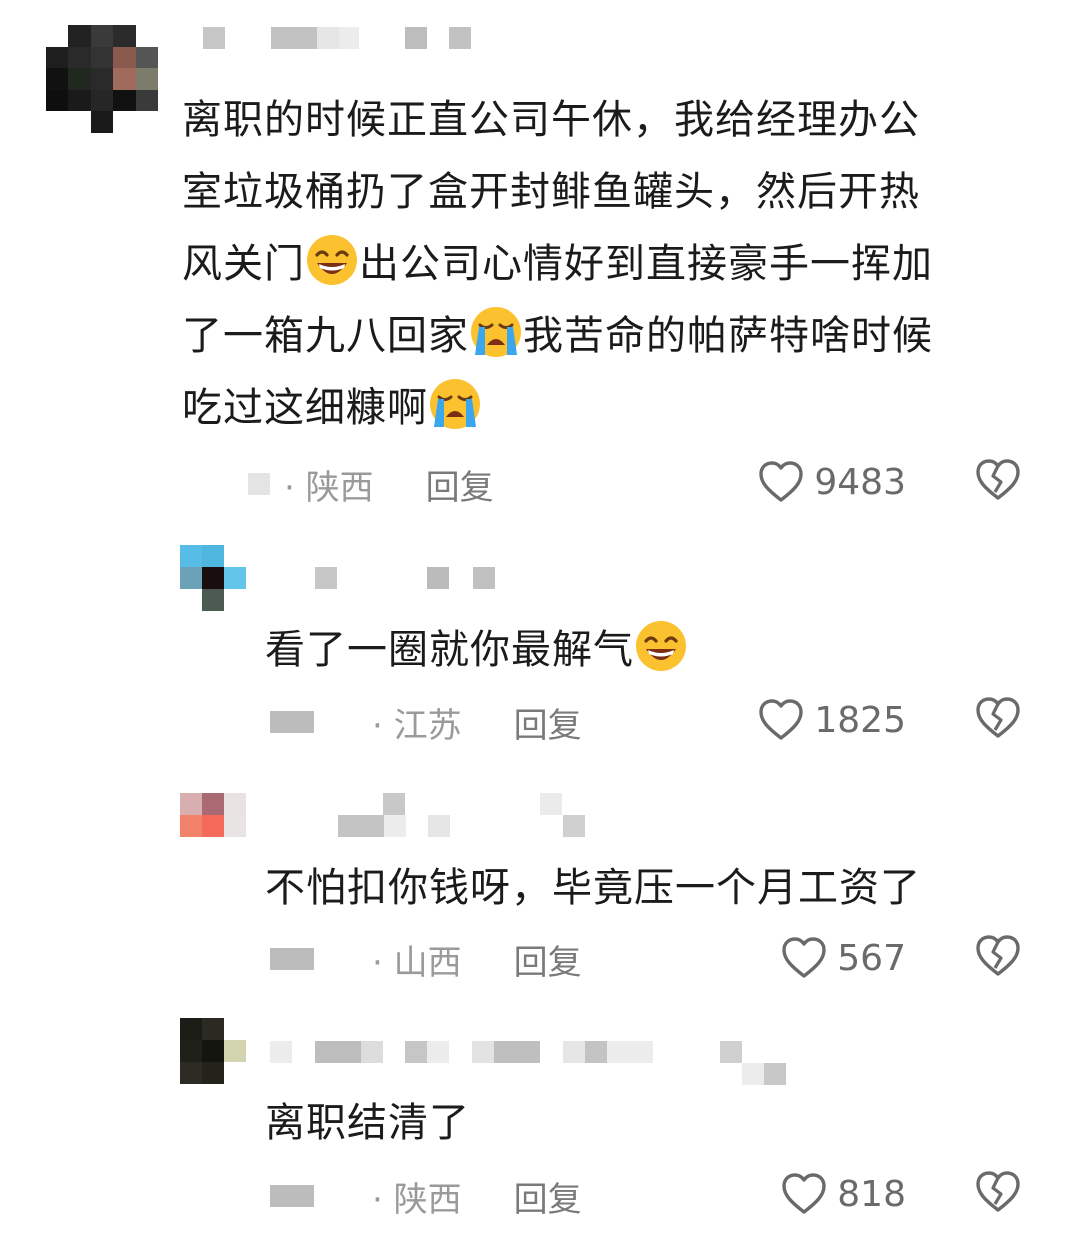 The width and height of the screenshot is (1080, 1247). I want to click on like-count: 567, so click(871, 958).